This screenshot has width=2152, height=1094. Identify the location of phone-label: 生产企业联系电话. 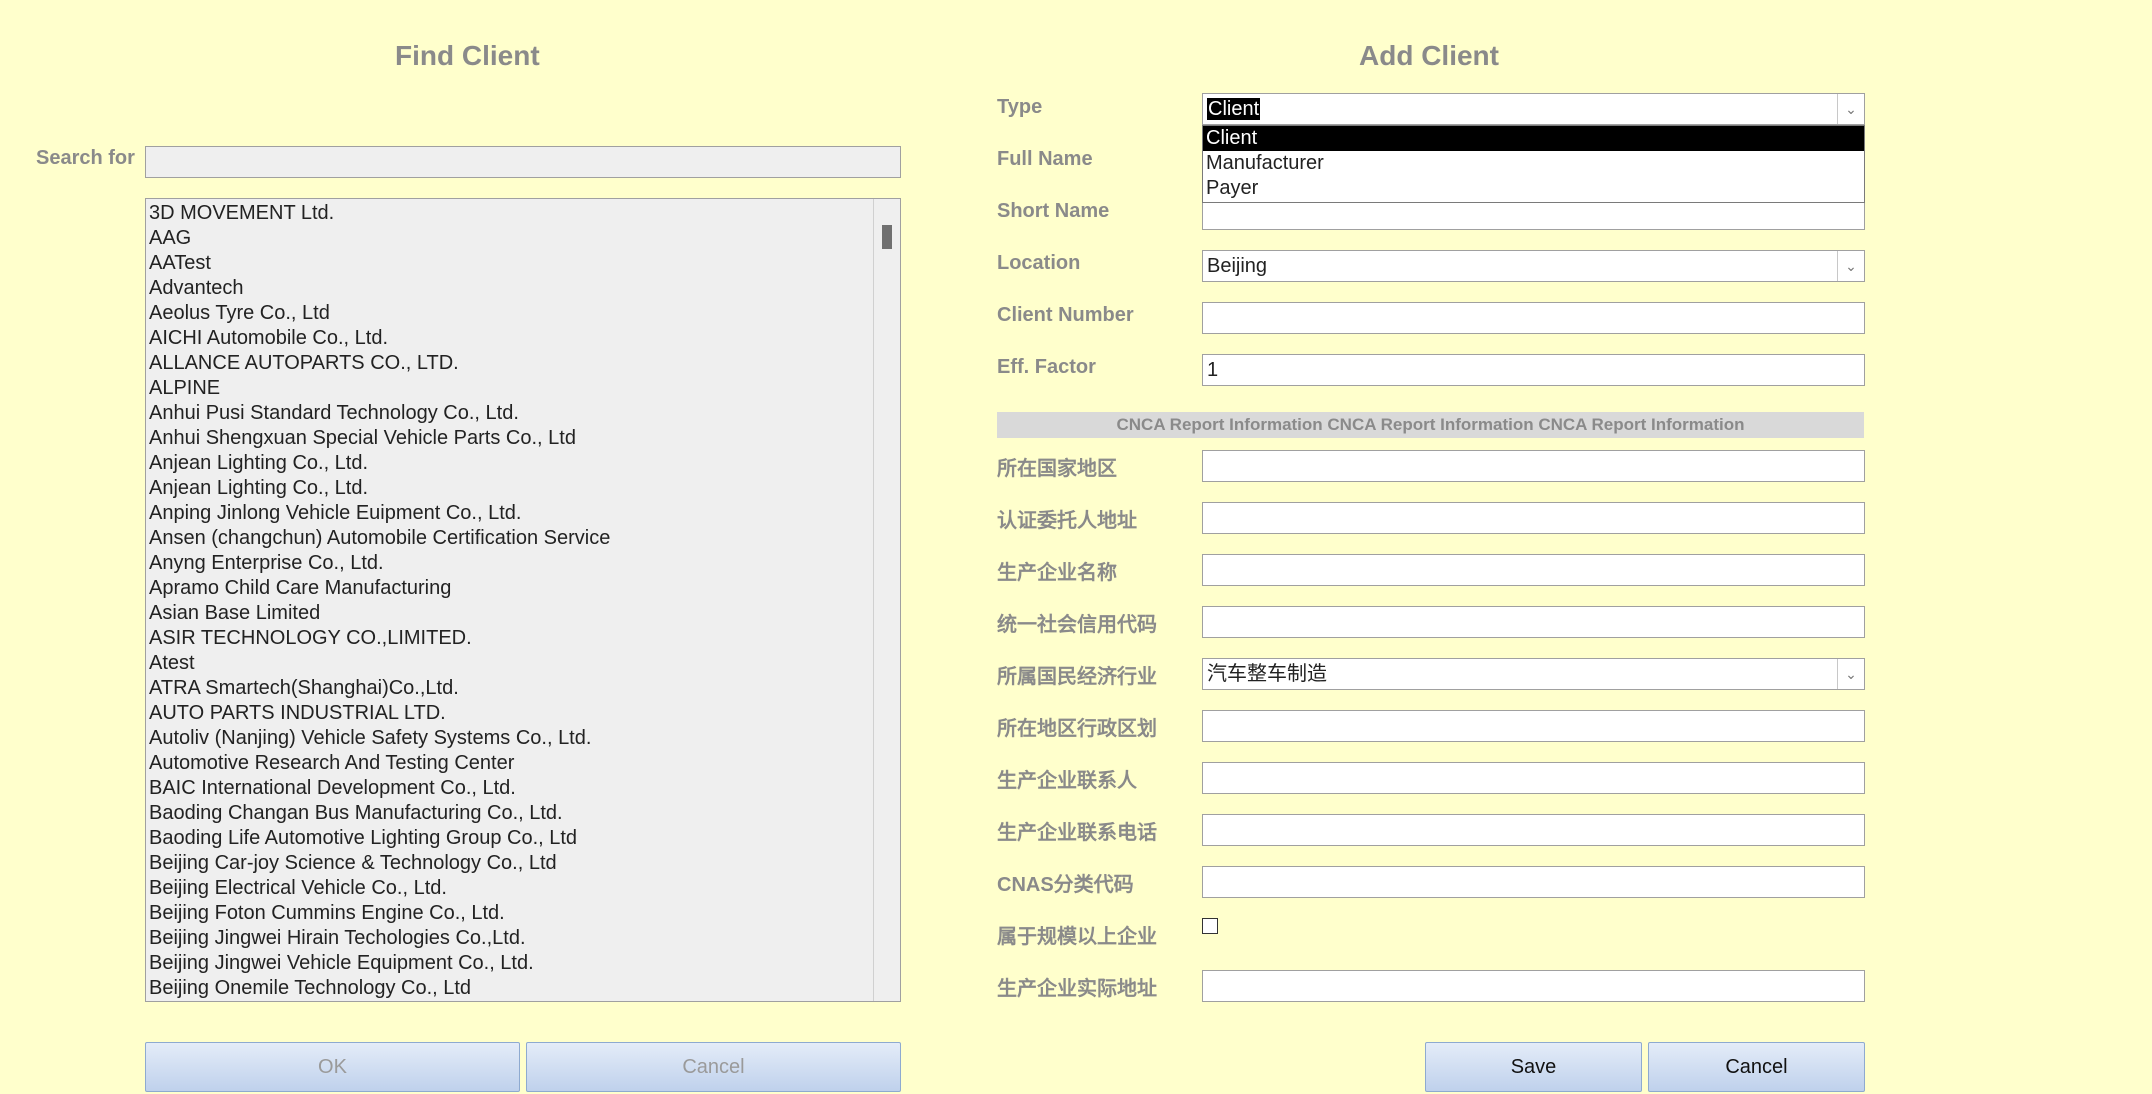
(1077, 833).